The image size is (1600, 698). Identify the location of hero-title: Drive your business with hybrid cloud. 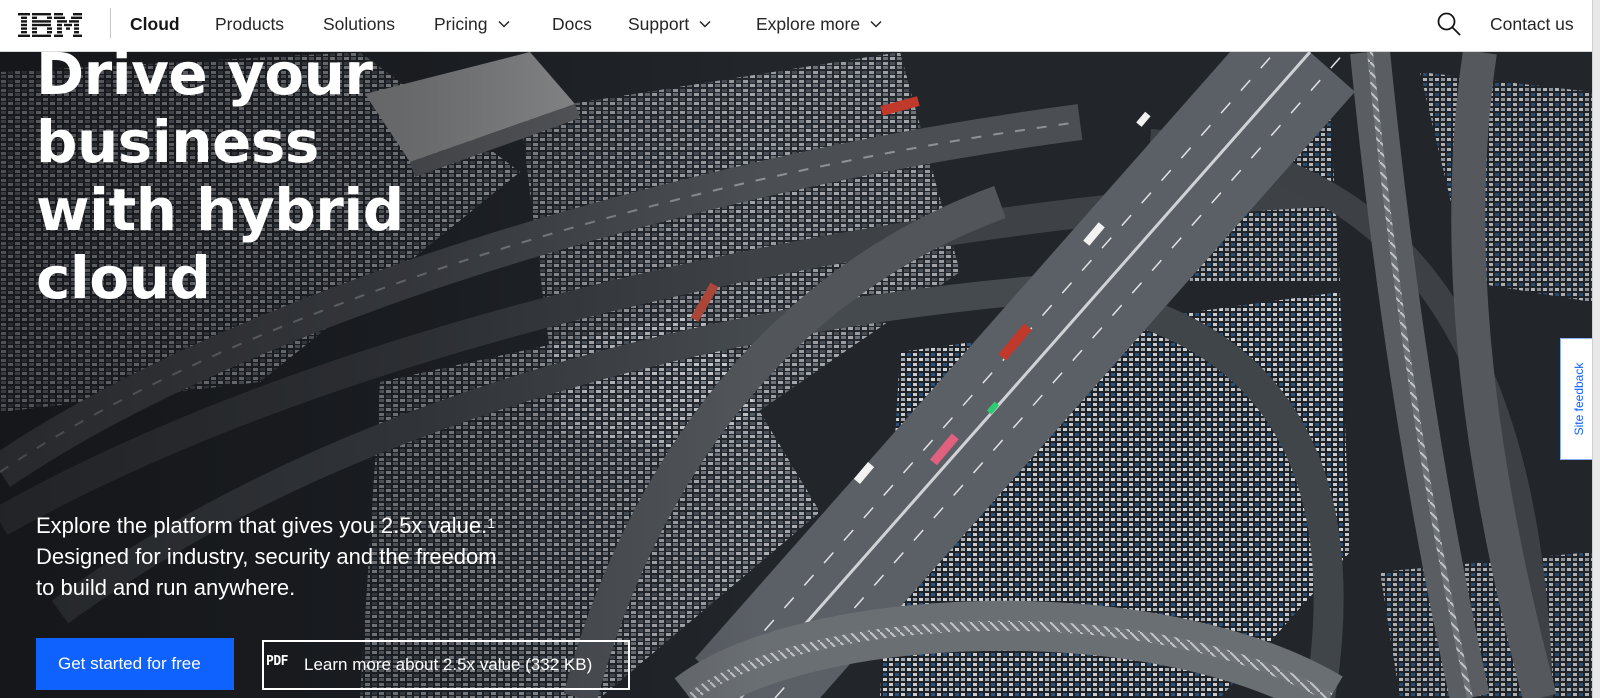
(256, 176).